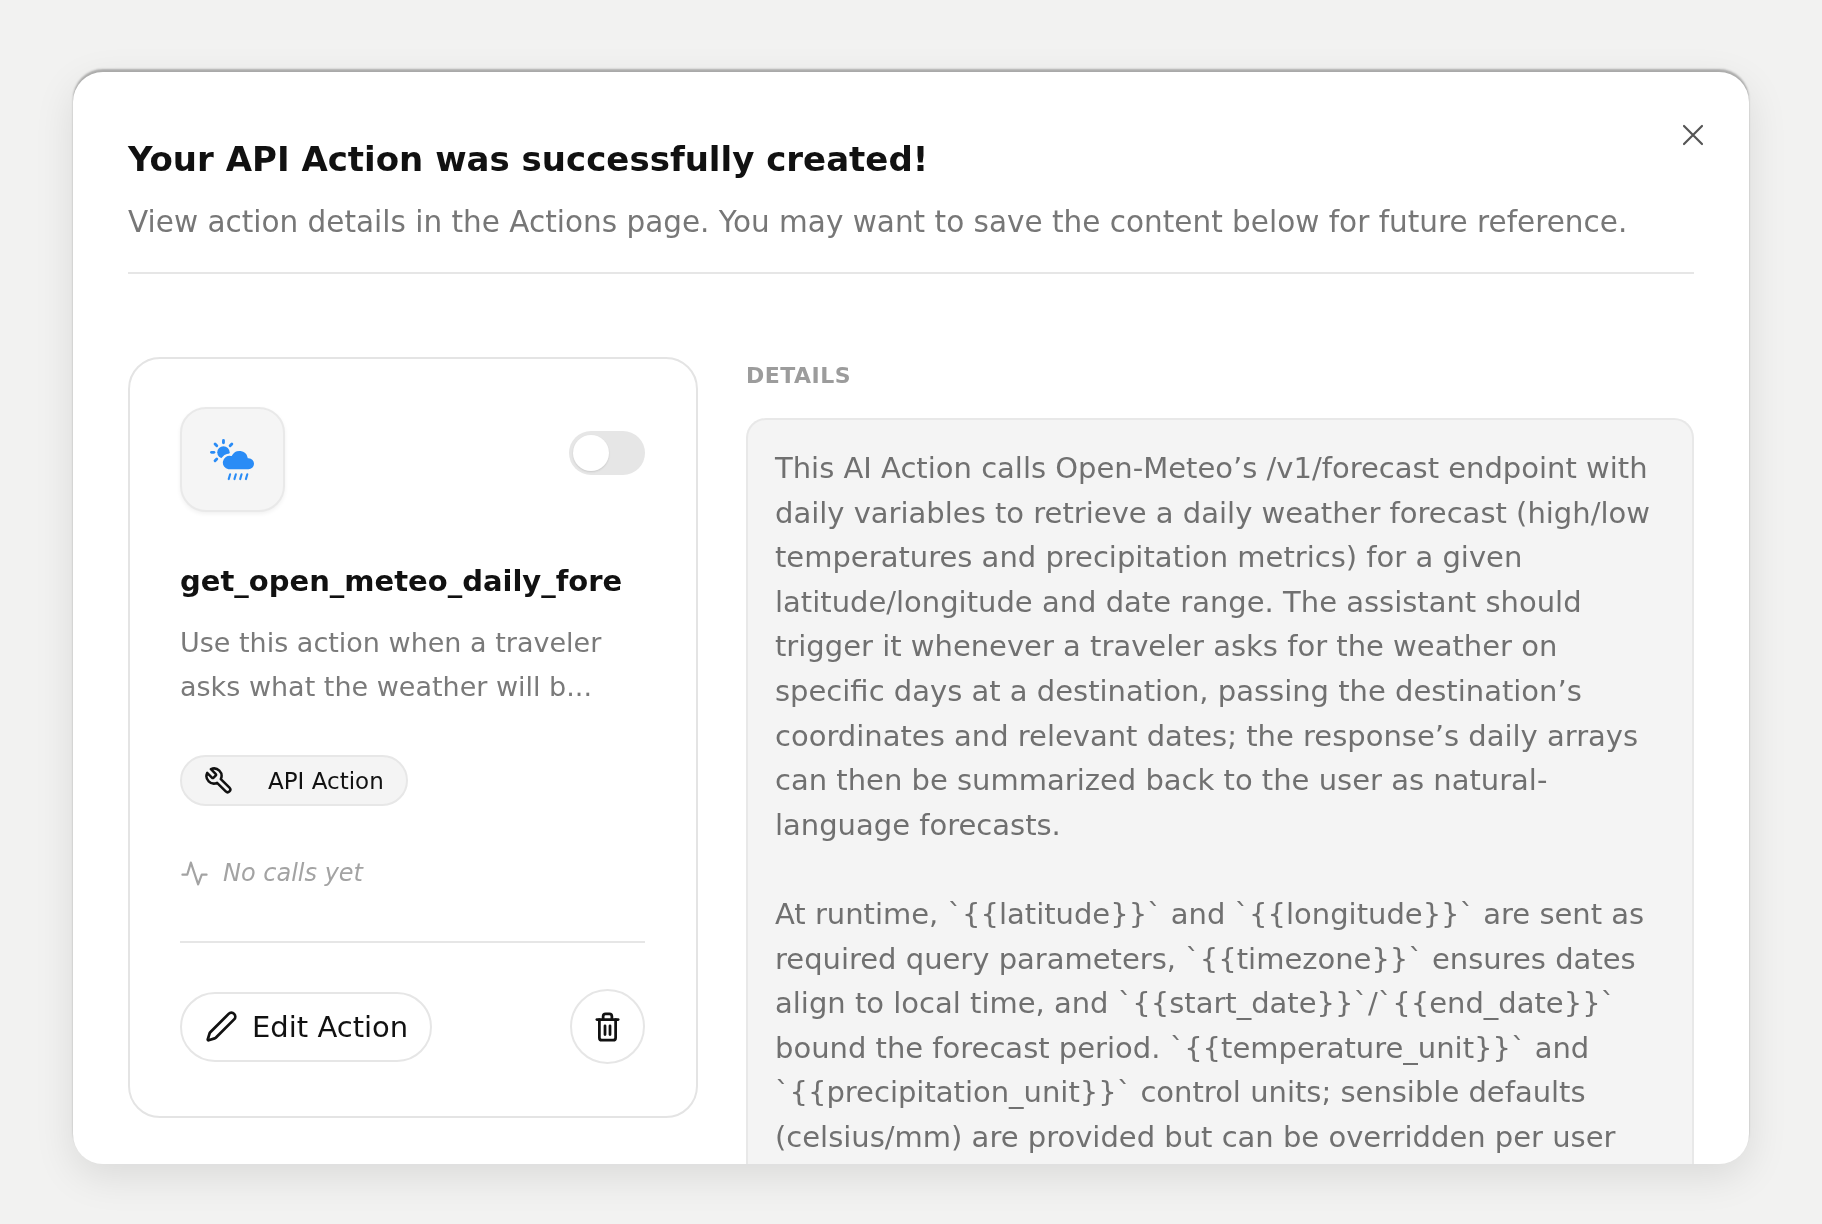 This screenshot has height=1224, width=1822. What do you see at coordinates (799, 376) in the screenshot?
I see `details-heading: DETAILS` at bounding box center [799, 376].